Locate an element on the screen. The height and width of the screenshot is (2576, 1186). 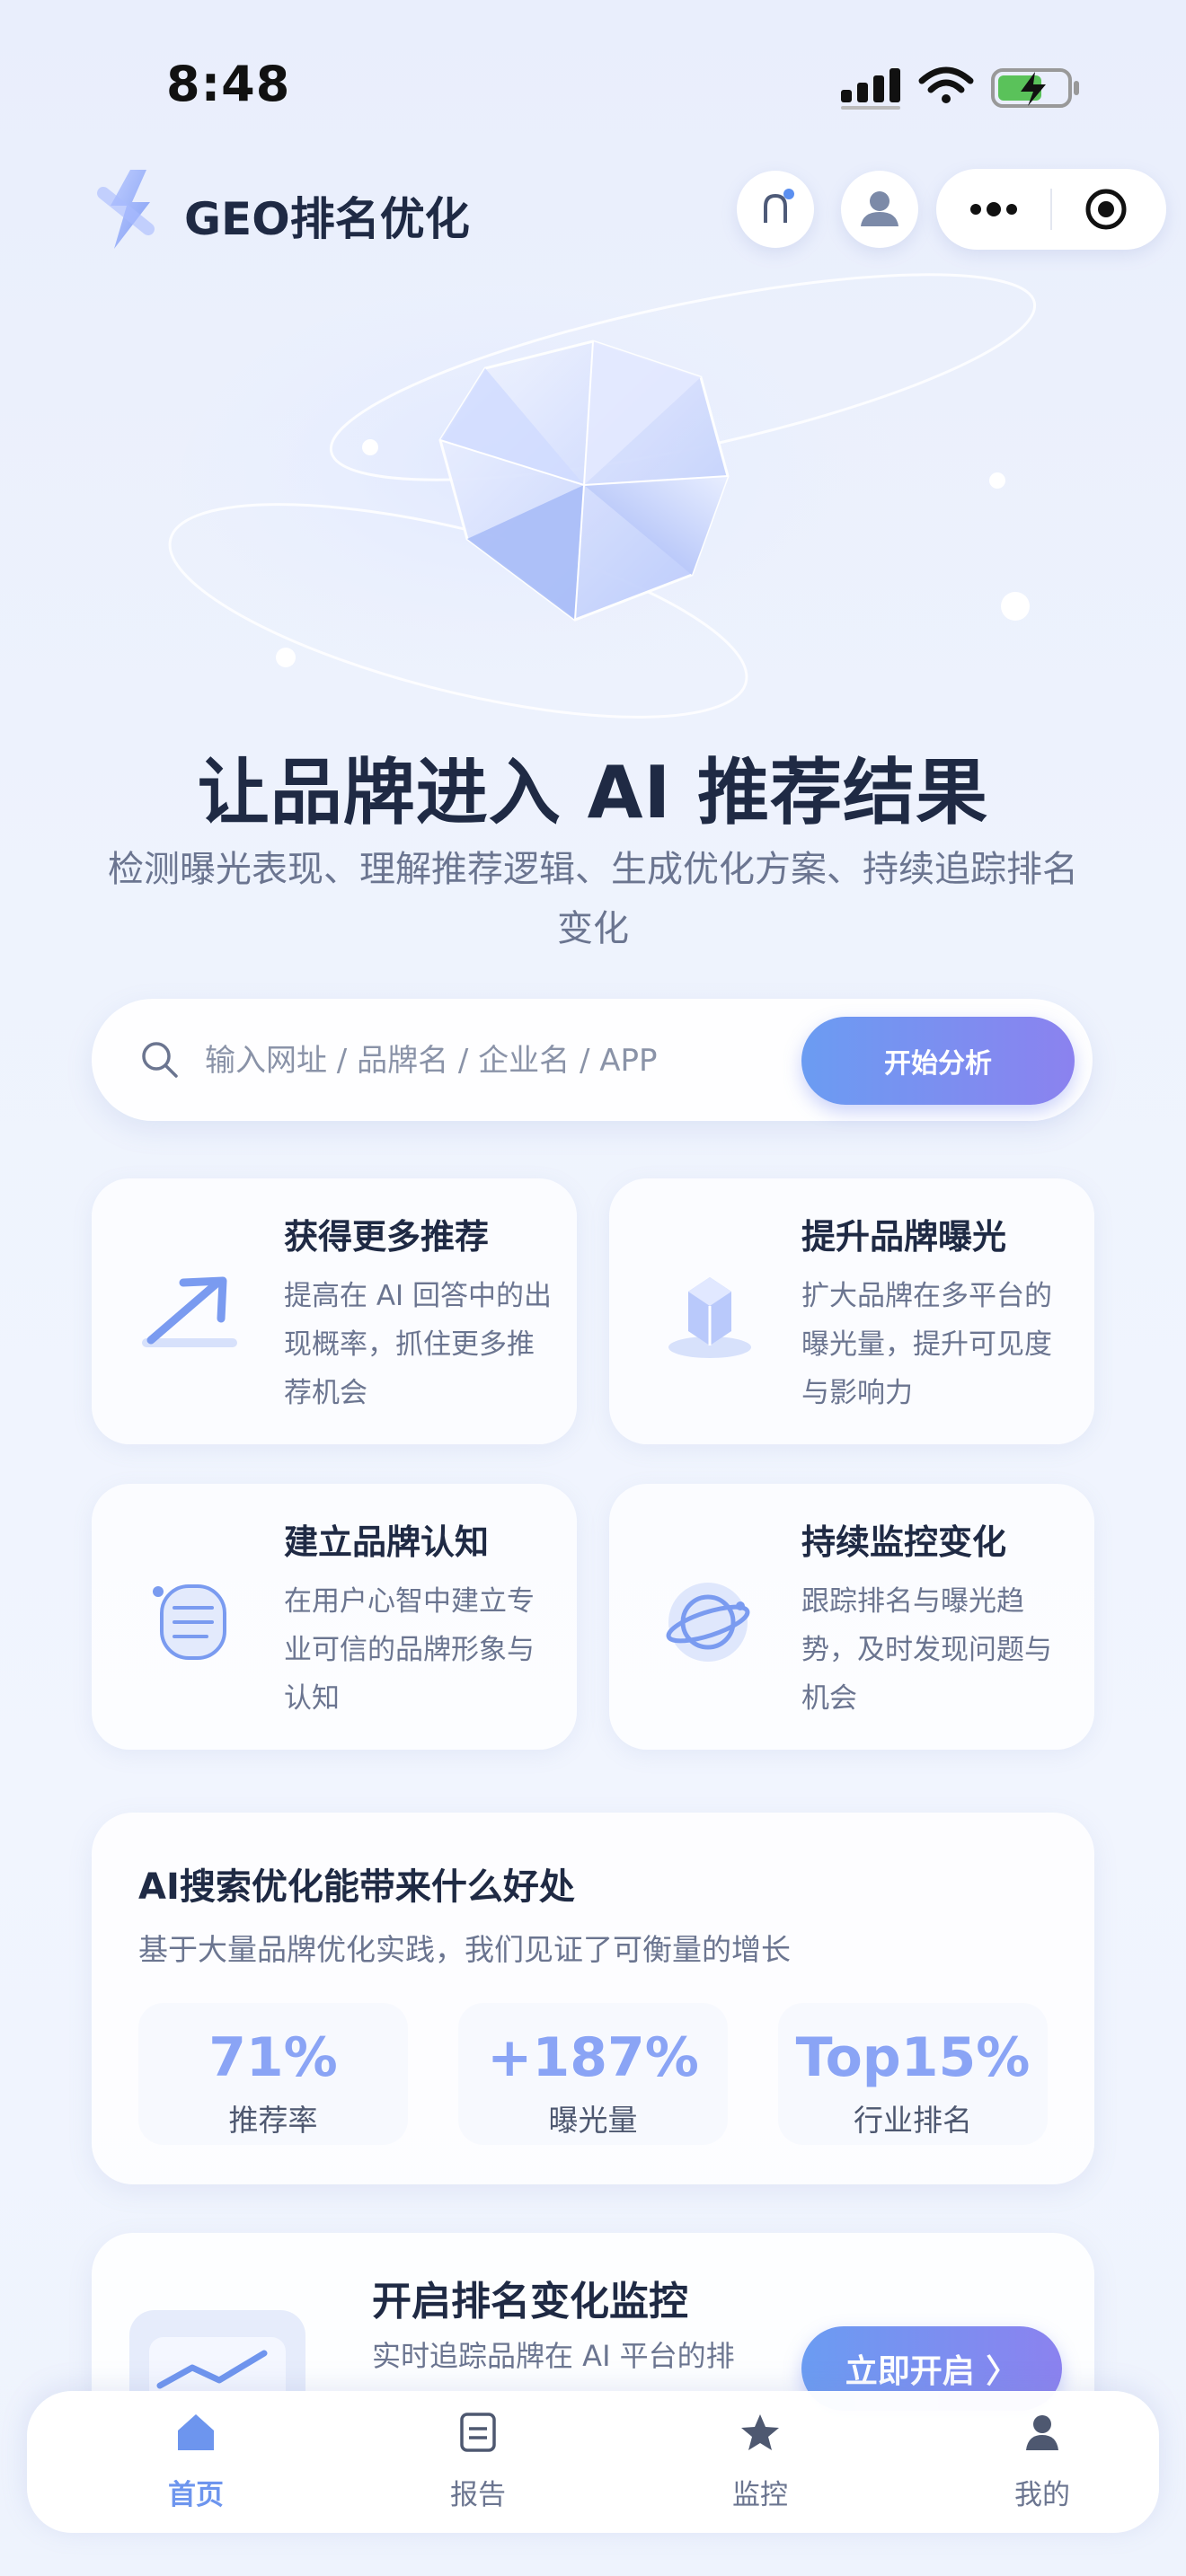
feature-title: 持续监控变化 is located at coordinates (904, 1542).